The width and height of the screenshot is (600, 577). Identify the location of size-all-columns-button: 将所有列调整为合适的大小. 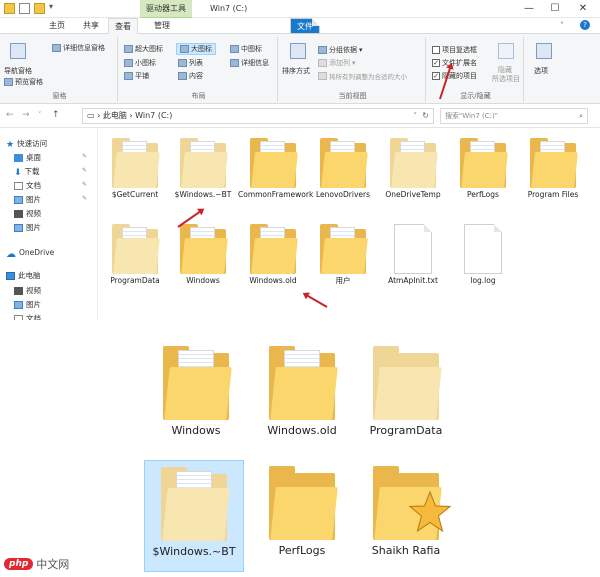
(362, 76).